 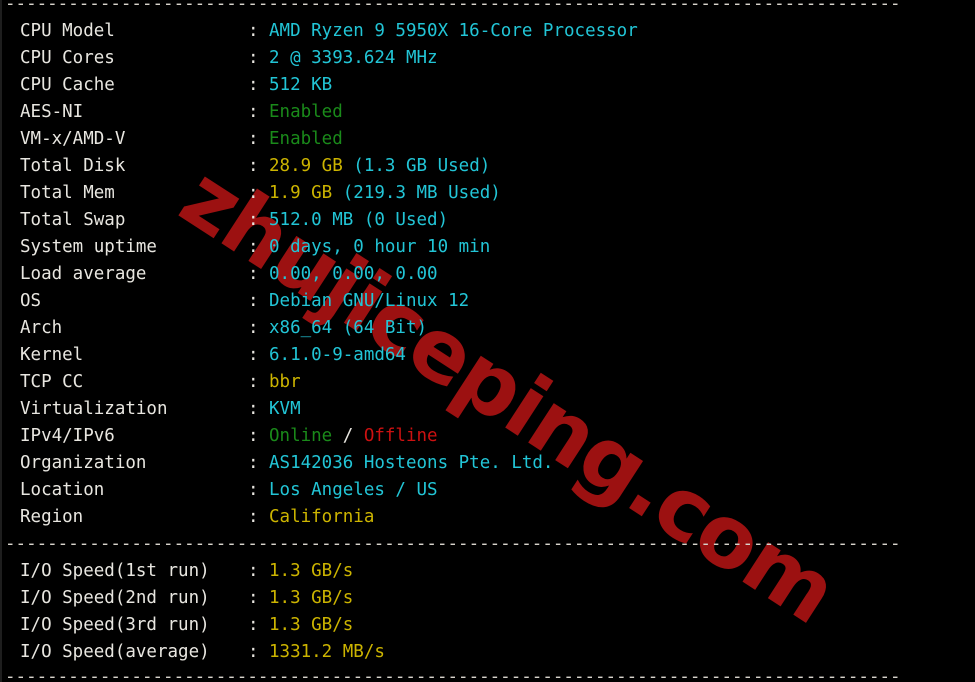 I want to click on system-info-label: Total Disk, so click(x=73, y=166).